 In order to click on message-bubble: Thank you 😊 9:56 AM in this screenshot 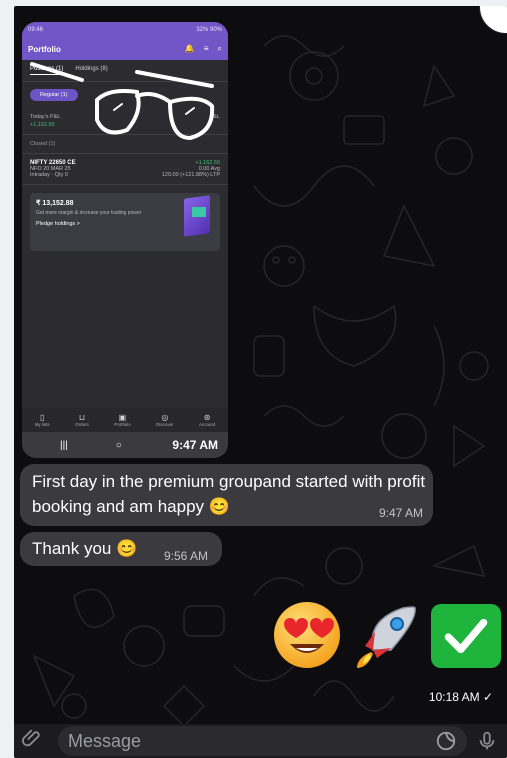, I will do `click(121, 549)`.